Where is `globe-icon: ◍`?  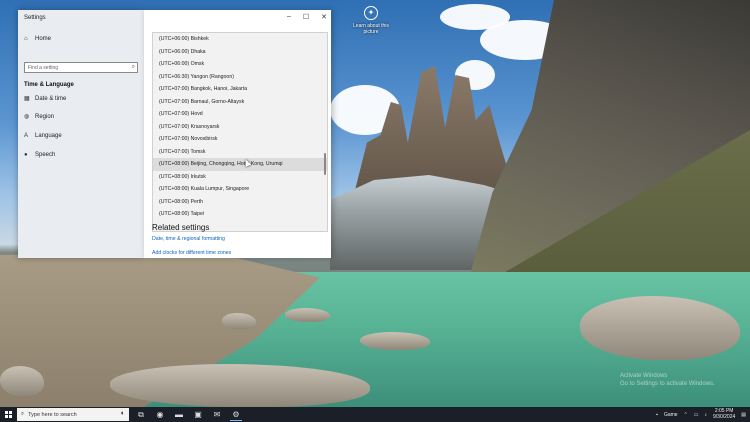 globe-icon: ◍ is located at coordinates (27, 117).